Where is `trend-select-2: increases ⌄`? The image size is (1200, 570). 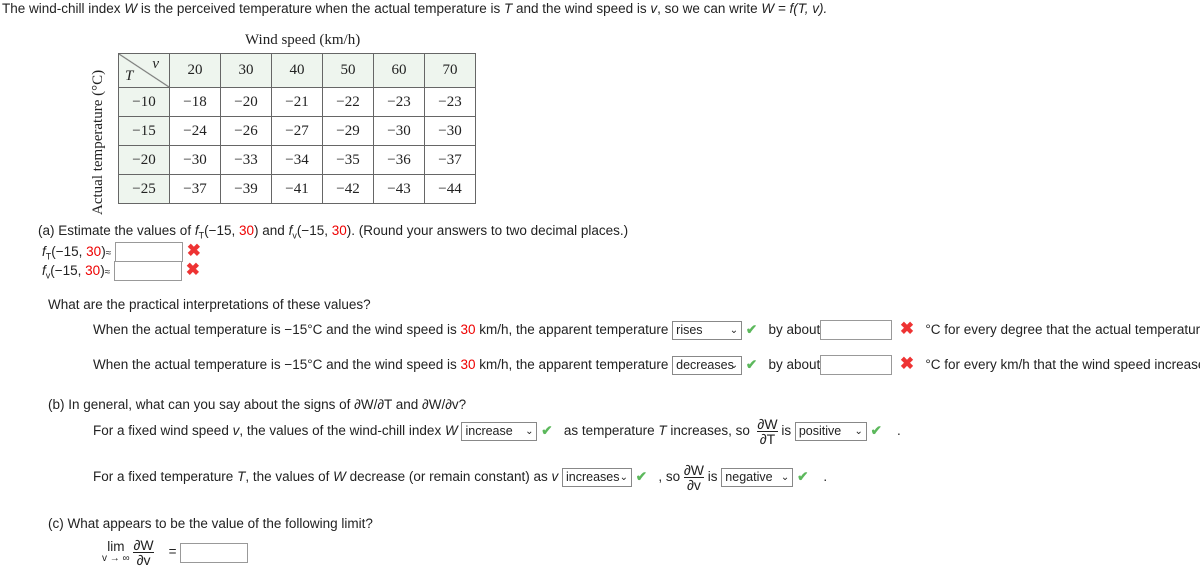
trend-select-2: increases ⌄ is located at coordinates (597, 477).